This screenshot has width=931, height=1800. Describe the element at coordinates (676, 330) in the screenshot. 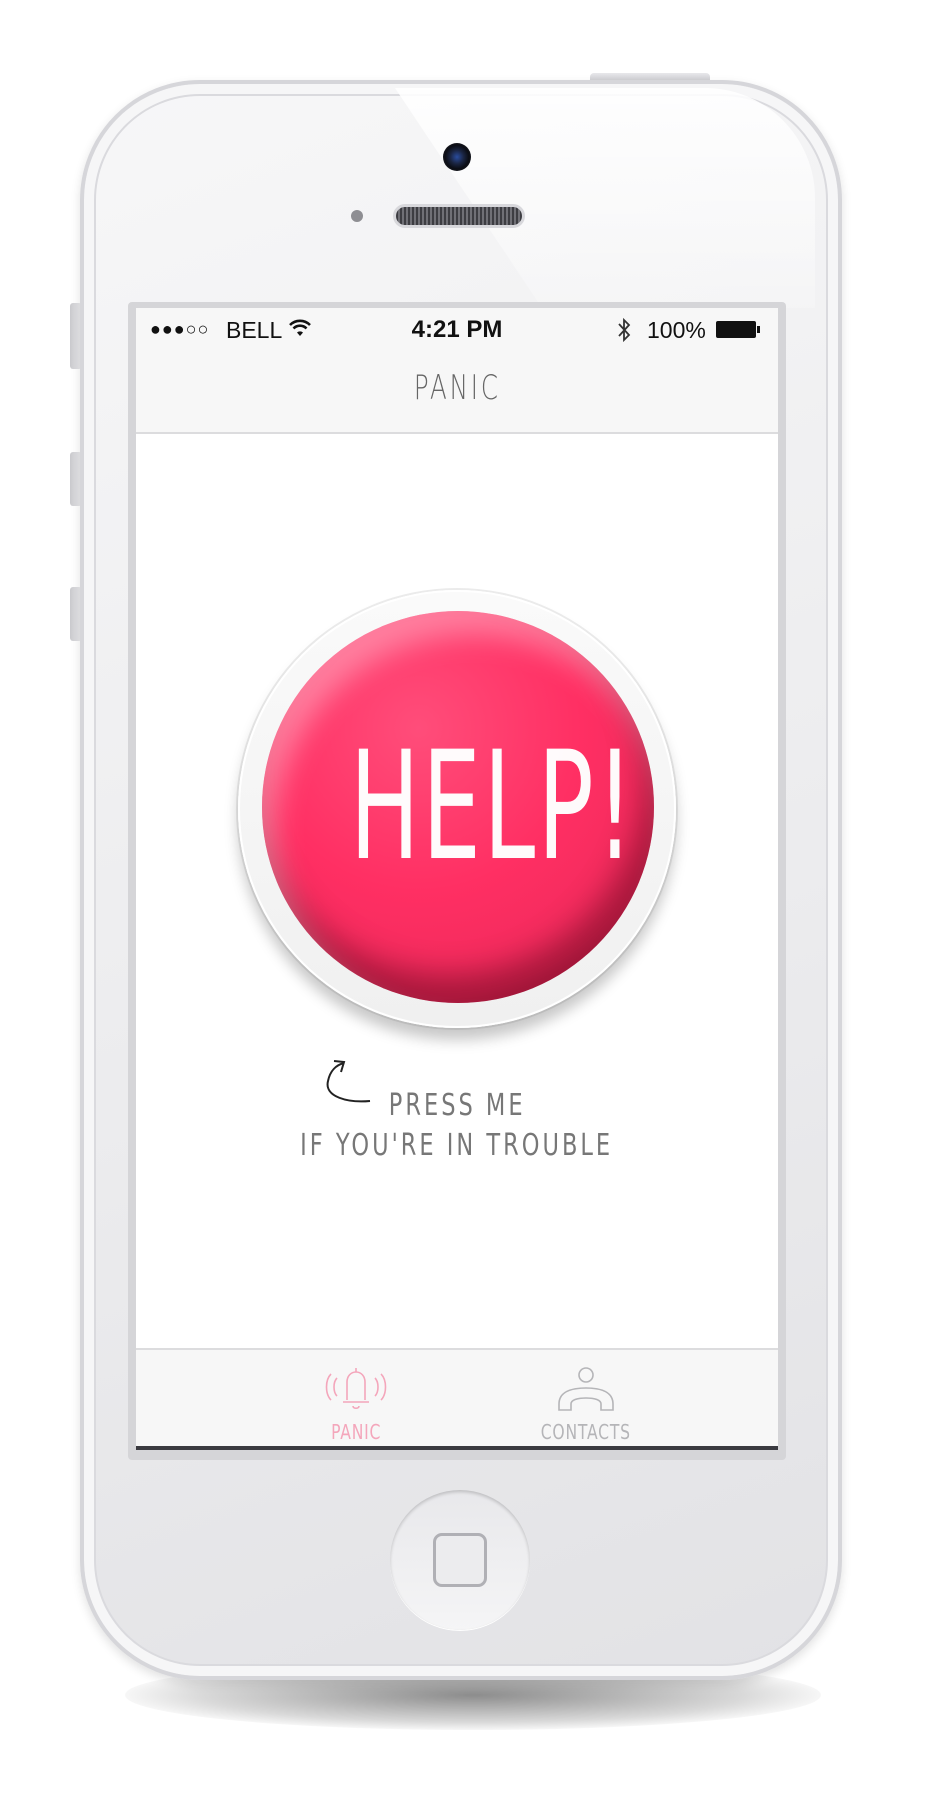

I see `battery-percent: 100%` at that location.